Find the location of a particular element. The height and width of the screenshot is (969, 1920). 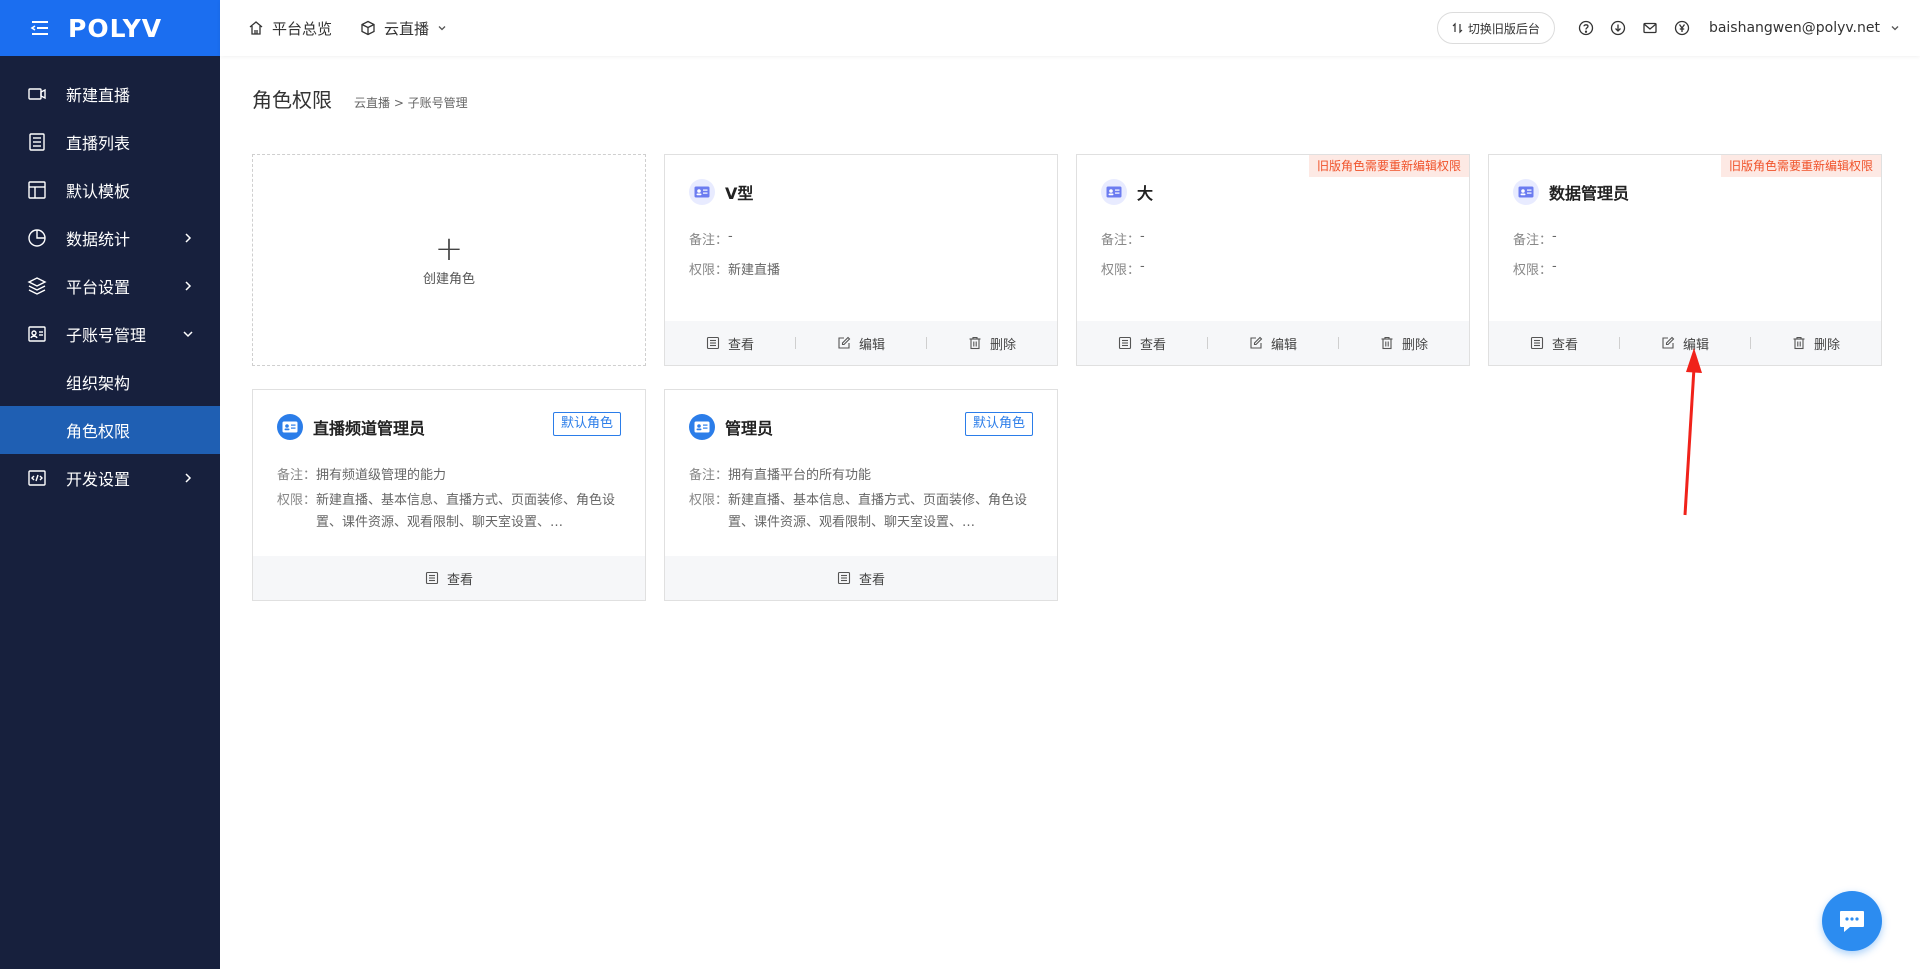

role-card-header: 数据管理员 is located at coordinates (1571, 192).